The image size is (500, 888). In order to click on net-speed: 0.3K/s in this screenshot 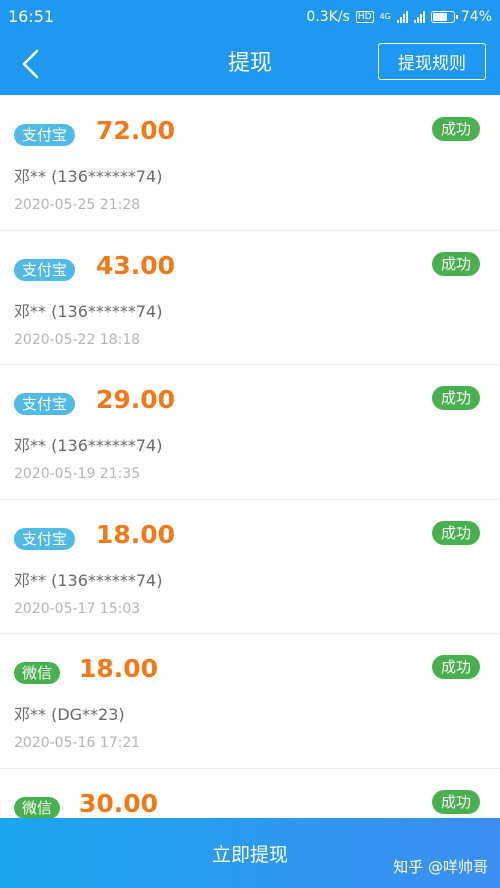, I will do `click(328, 16)`.